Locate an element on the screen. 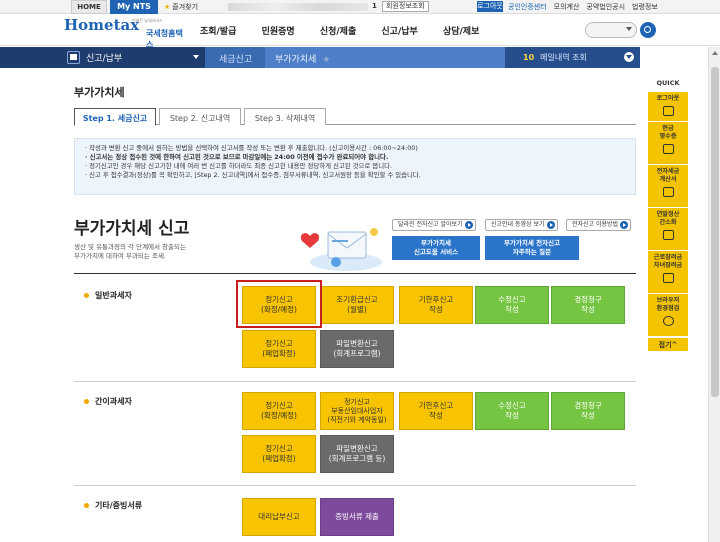 The image size is (720, 542). submit-evidence-button: 증빙서류 제출 is located at coordinates (357, 517).